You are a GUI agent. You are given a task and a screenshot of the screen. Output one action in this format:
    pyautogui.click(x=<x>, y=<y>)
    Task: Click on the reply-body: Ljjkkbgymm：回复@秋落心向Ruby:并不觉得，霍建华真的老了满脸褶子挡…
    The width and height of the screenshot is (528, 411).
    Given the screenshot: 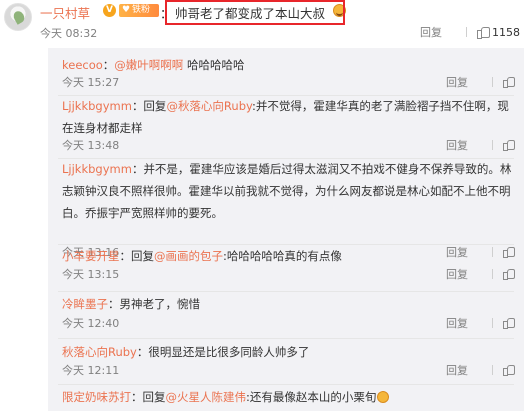 What is the action you would take?
    pyautogui.click(x=287, y=117)
    